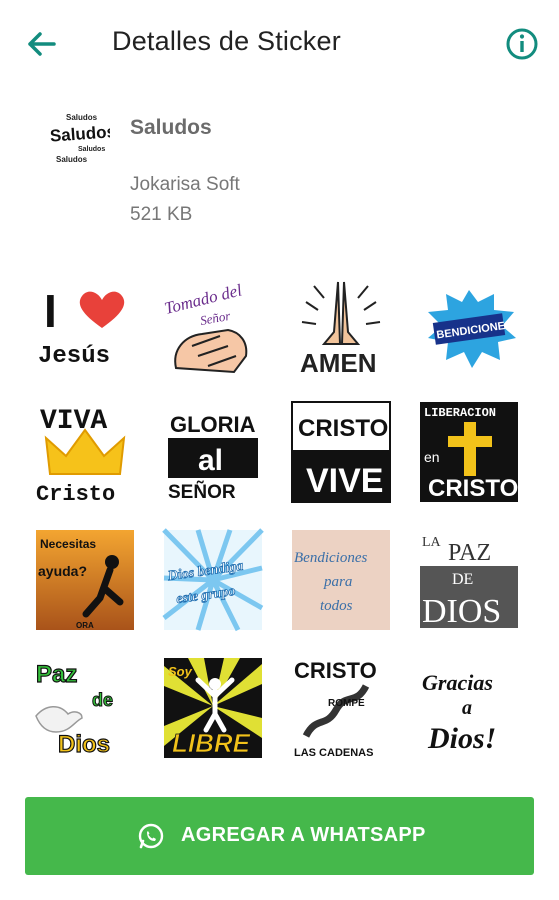 This screenshot has height=900, width=559. I want to click on pack-tray-icon: Saludos Saludos Saludos Saludos, so click(80, 138).